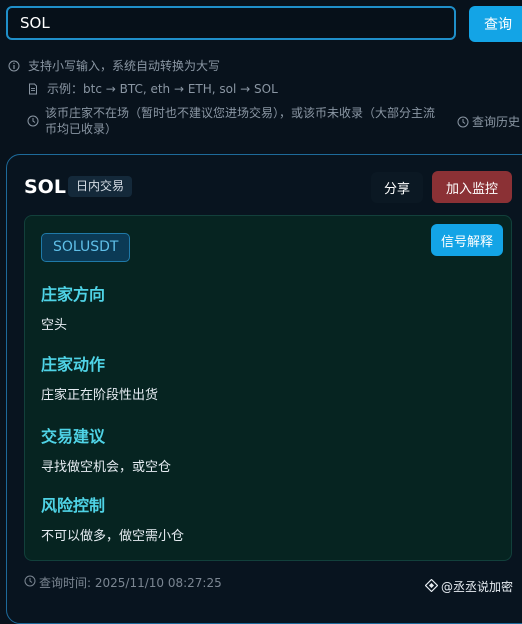 The image size is (522, 624). I want to click on info-circle-icon, so click(14, 66).